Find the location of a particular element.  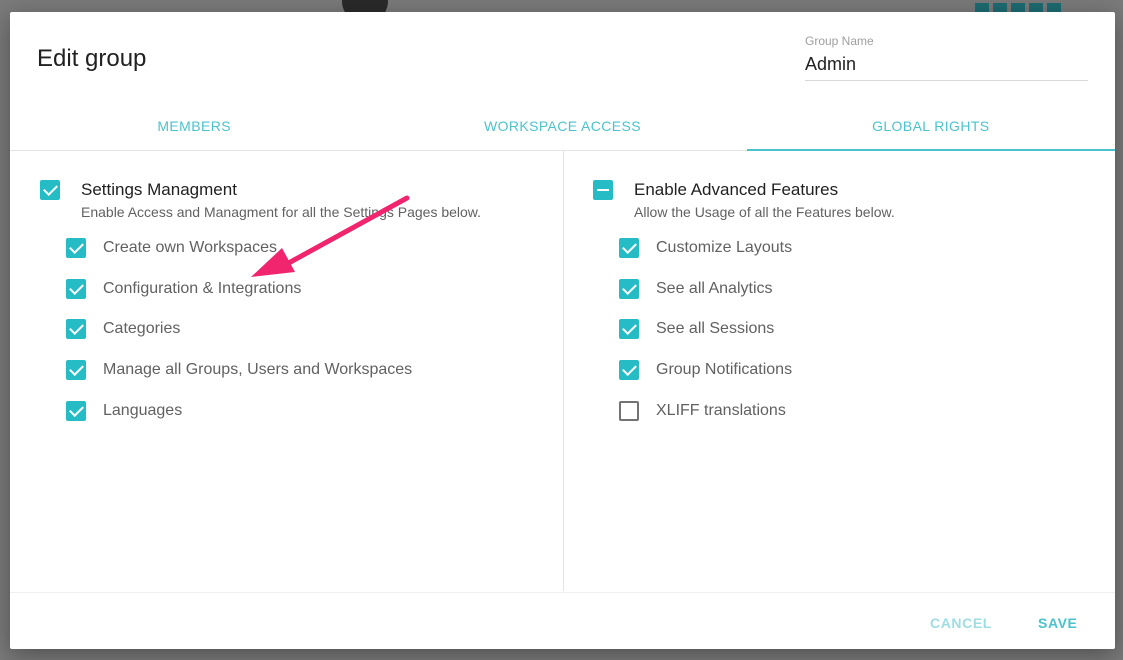

settings-management-checkbox is located at coordinates (50, 190).